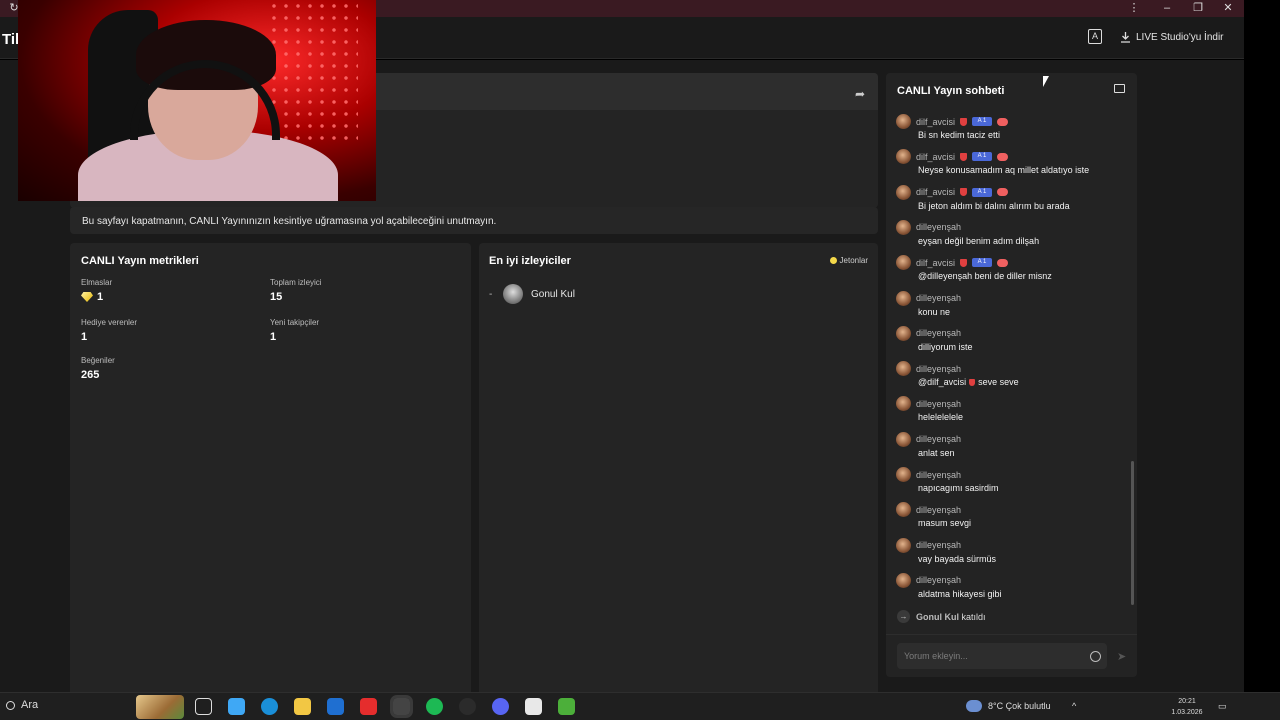  What do you see at coordinates (1002, 656) in the screenshot?
I see `chat-input` at bounding box center [1002, 656].